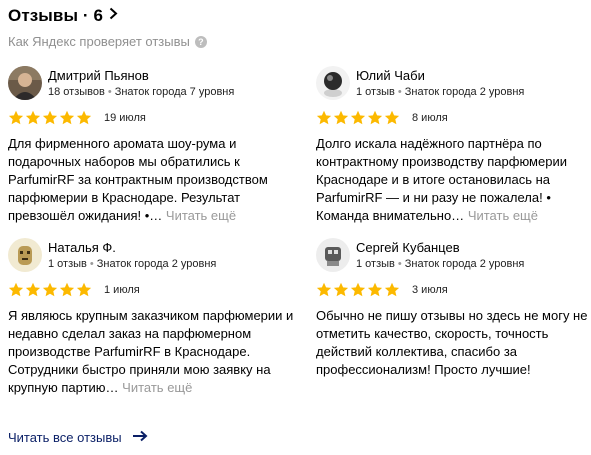 This screenshot has height=455, width=591. Describe the element at coordinates (113, 16) in the screenshot. I see `chevron-right-icon` at that location.